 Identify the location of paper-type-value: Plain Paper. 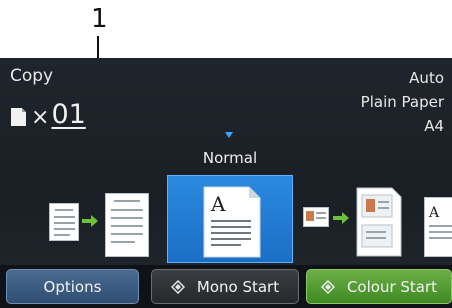
(402, 102).